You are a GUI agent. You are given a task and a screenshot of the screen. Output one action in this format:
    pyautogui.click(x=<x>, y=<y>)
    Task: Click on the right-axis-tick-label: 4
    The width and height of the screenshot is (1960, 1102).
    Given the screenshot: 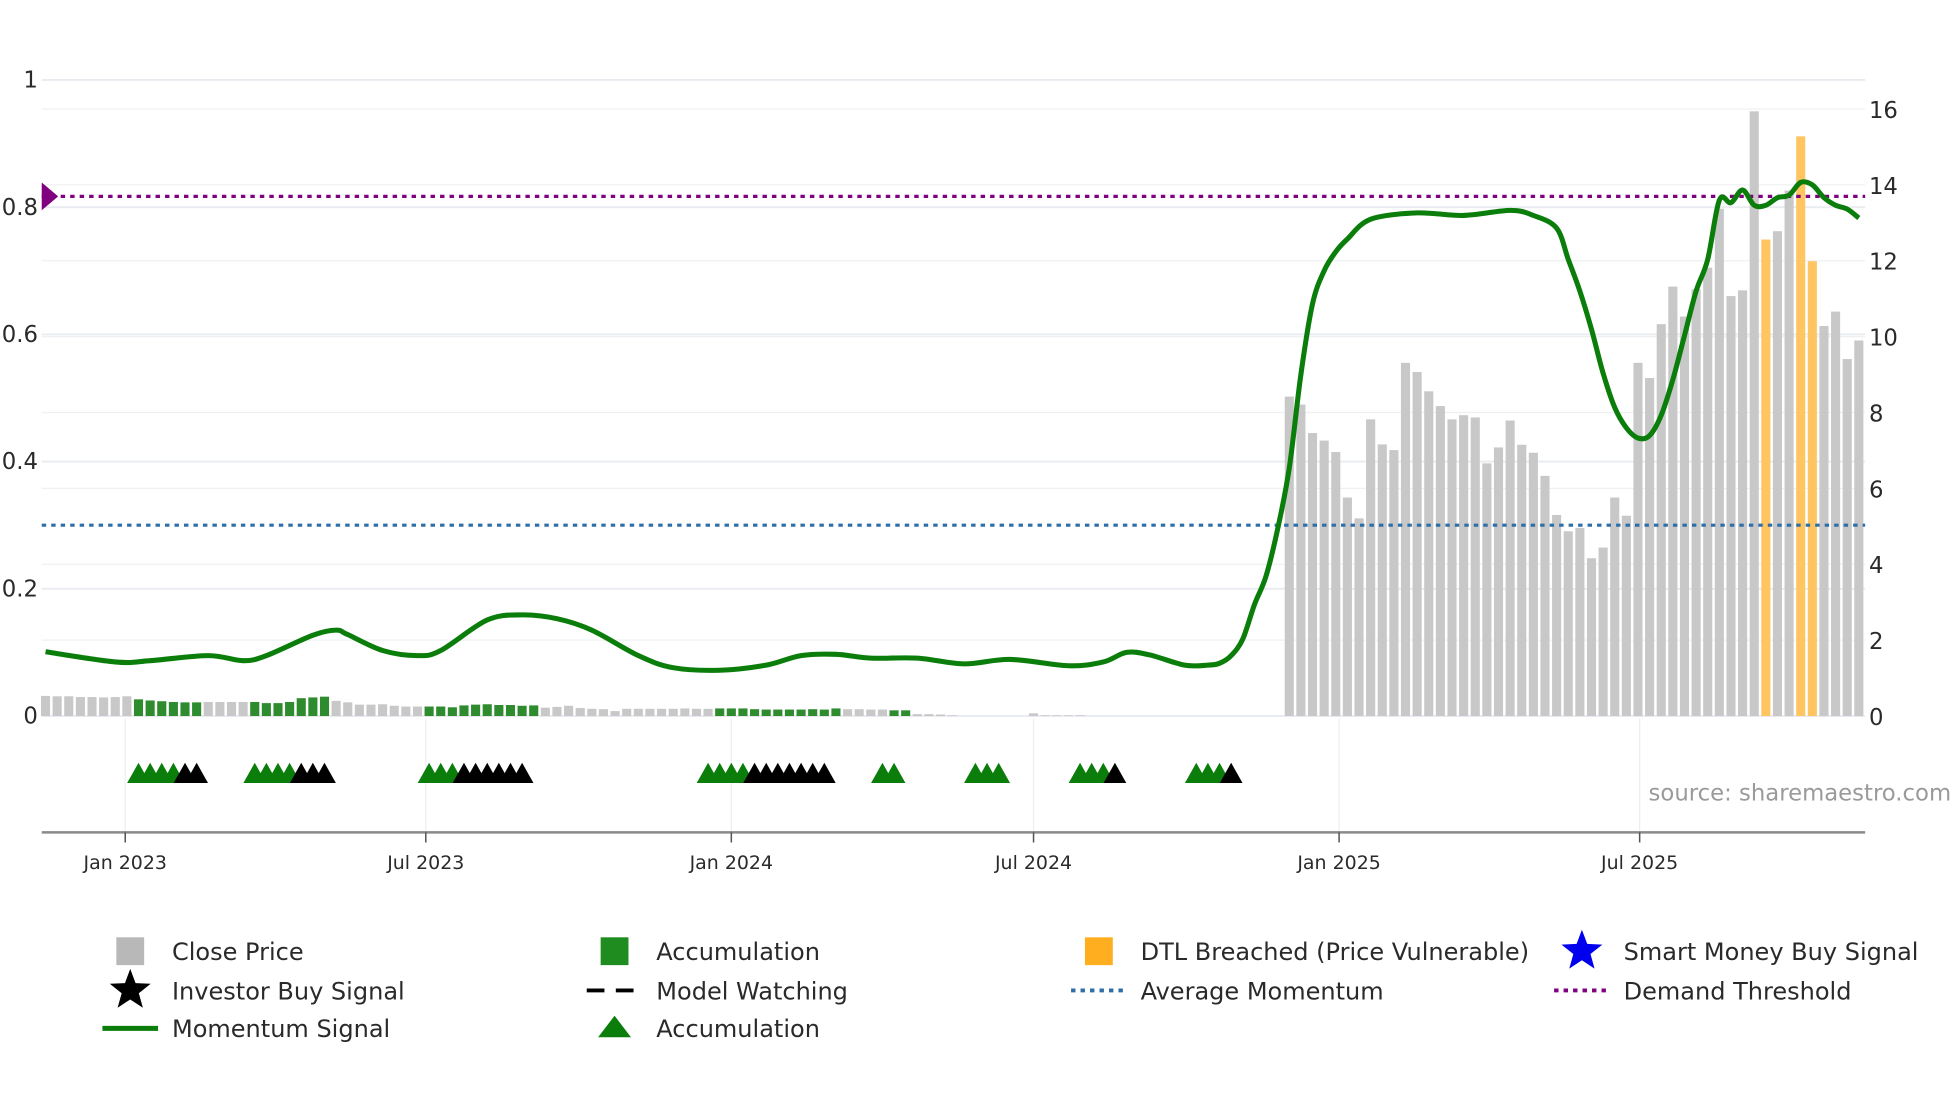 What is the action you would take?
    pyautogui.click(x=1876, y=566)
    